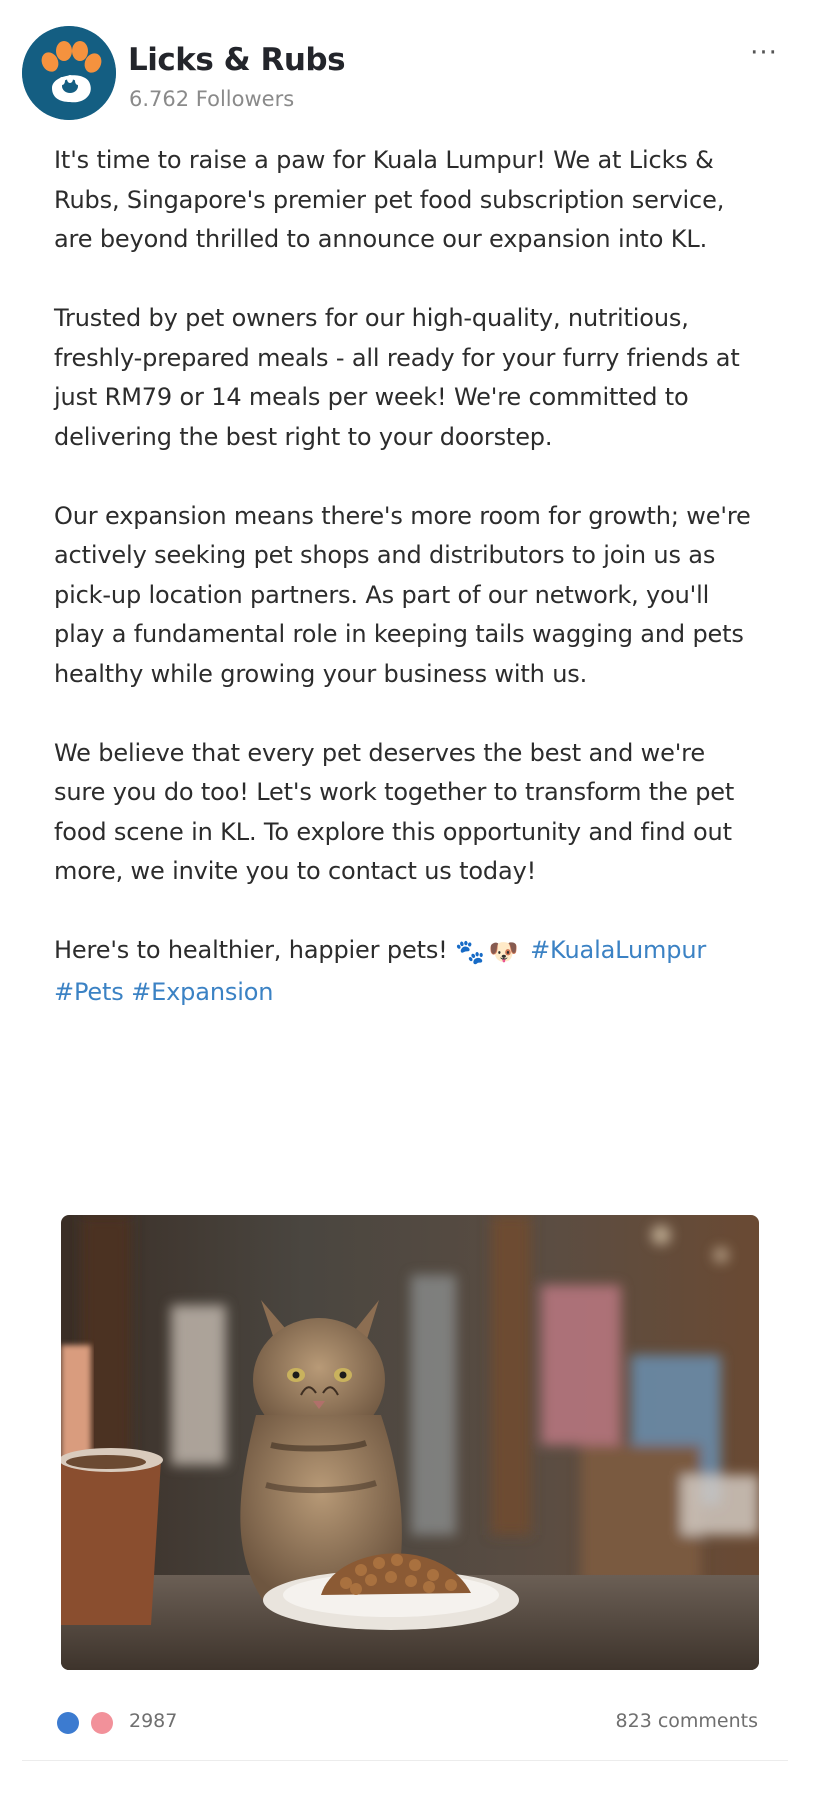  I want to click on more-options-icon: ···, so click(764, 53).